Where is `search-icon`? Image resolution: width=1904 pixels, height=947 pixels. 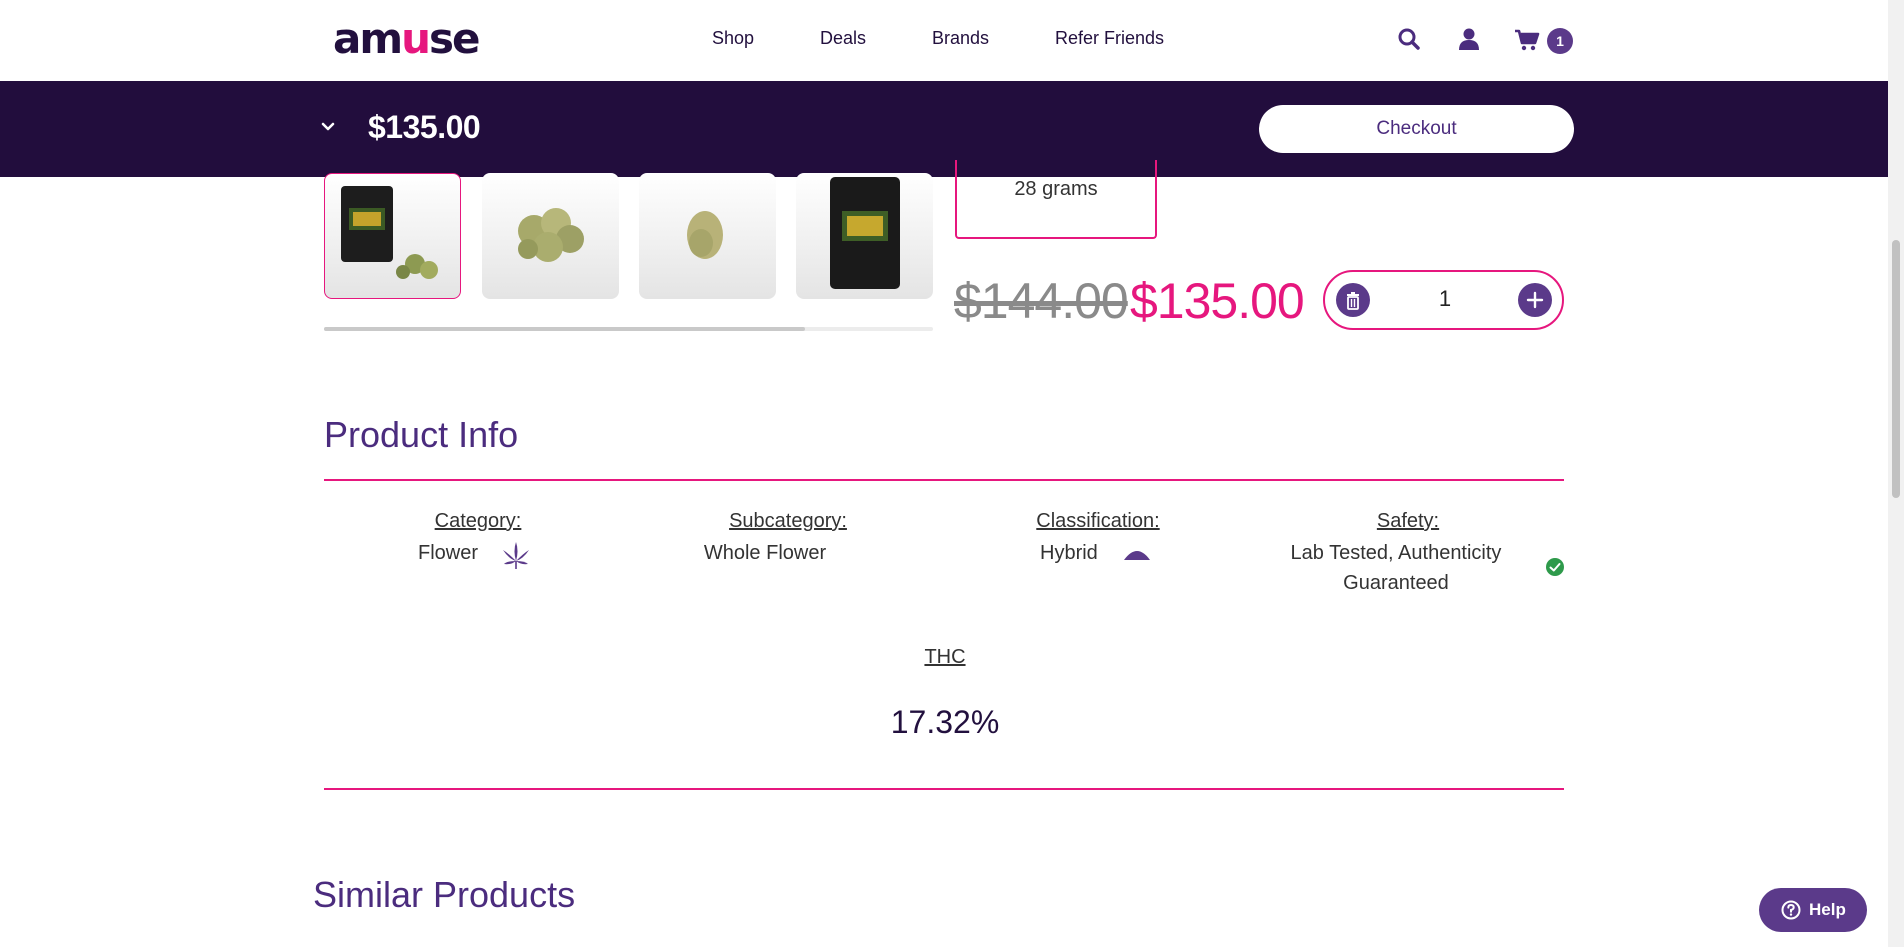
search-icon is located at coordinates (1409, 39).